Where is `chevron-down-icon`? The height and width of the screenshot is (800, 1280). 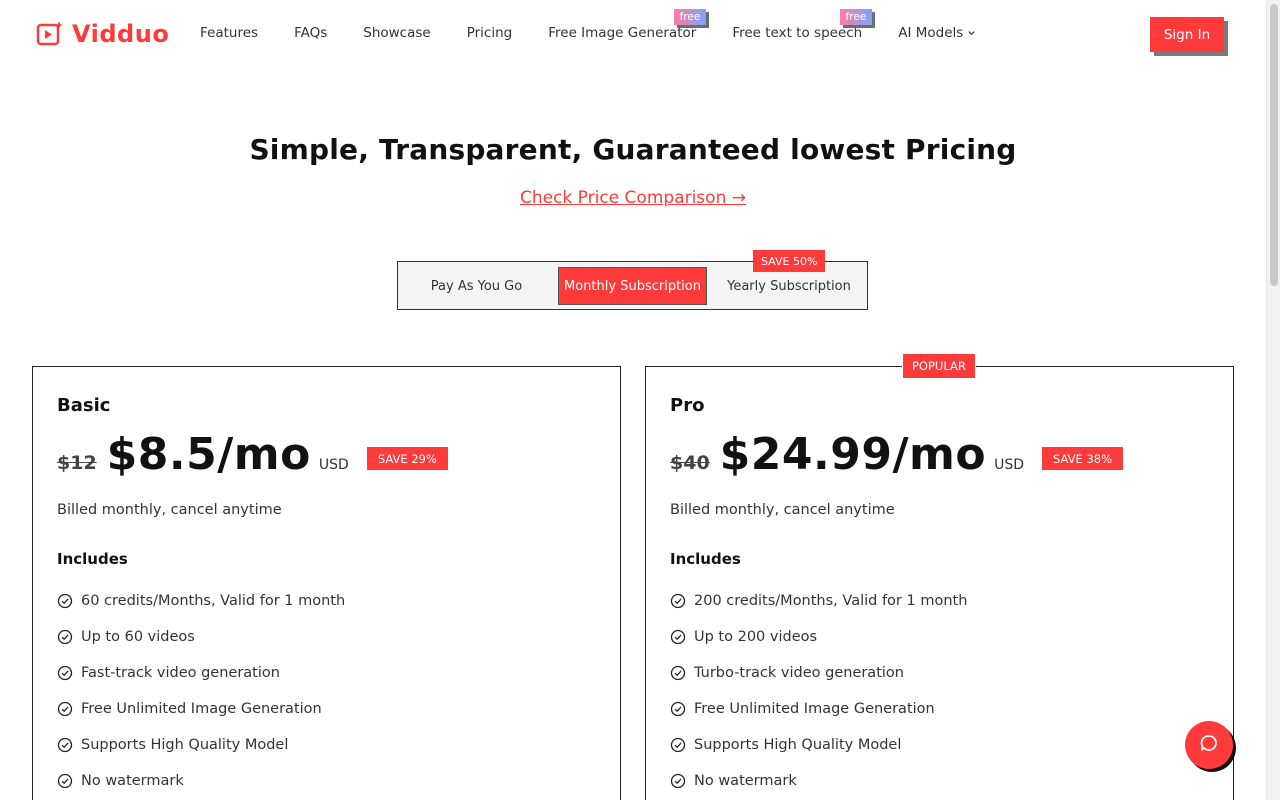
chevron-down-icon is located at coordinates (971, 33).